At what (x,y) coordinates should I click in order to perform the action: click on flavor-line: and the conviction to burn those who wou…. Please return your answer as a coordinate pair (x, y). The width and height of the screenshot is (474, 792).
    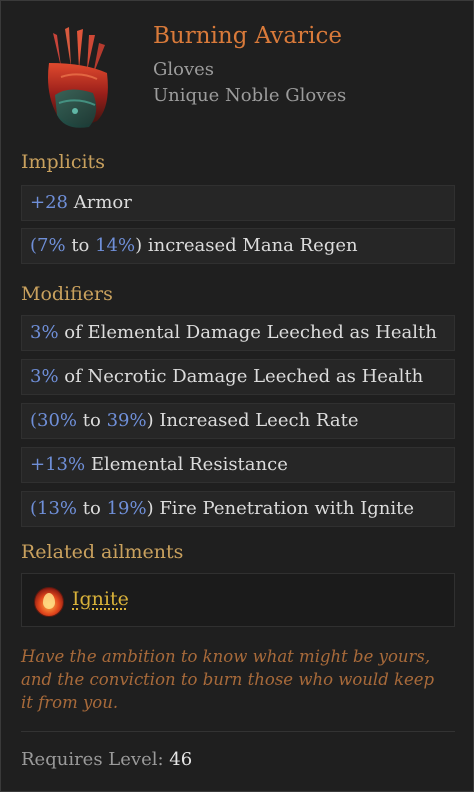
    Looking at the image, I should click on (228, 679).